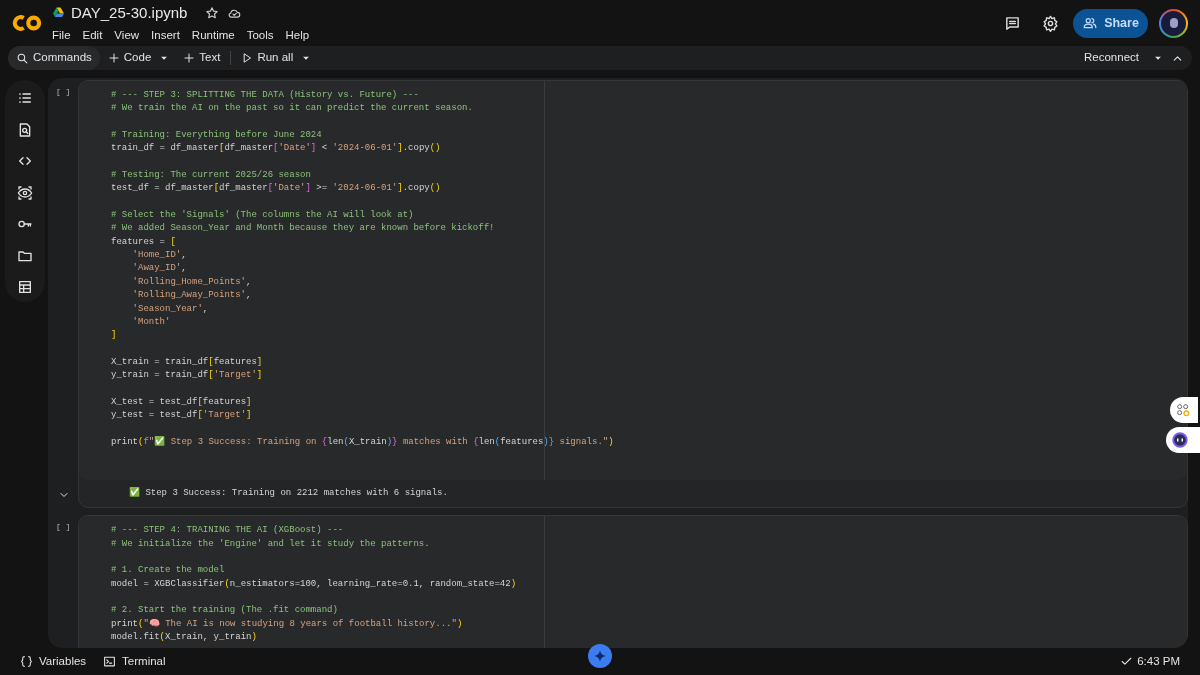 This screenshot has width=1200, height=675. What do you see at coordinates (1050, 23) in the screenshot?
I see `settings-icon` at bounding box center [1050, 23].